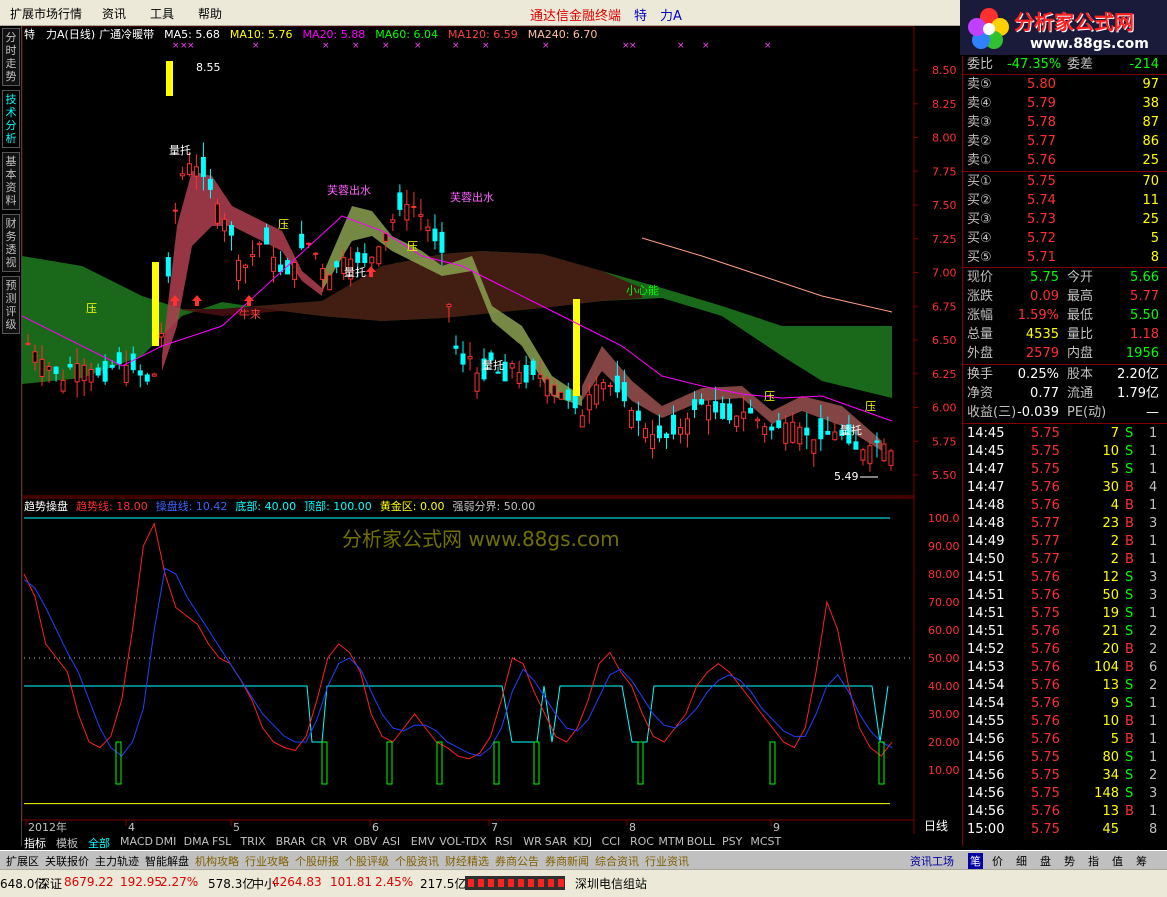 The width and height of the screenshot is (1167, 897). Describe the element at coordinates (582, 841) in the screenshot. I see `indicator-tab: KDJ` at that location.